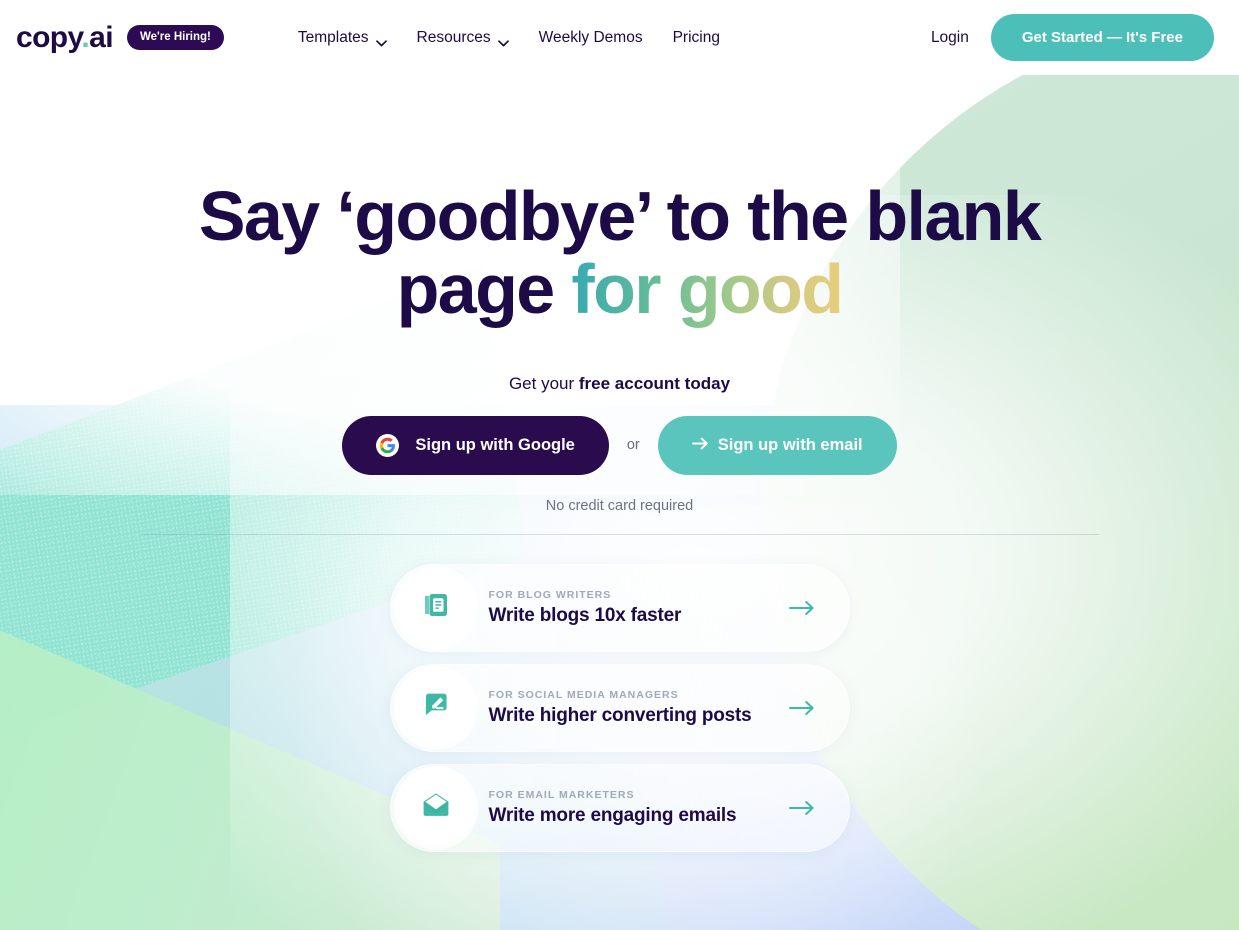 The width and height of the screenshot is (1239, 930). What do you see at coordinates (550, 594) in the screenshot?
I see `card-eyebrow: FOR BLOG WRITERS` at bounding box center [550, 594].